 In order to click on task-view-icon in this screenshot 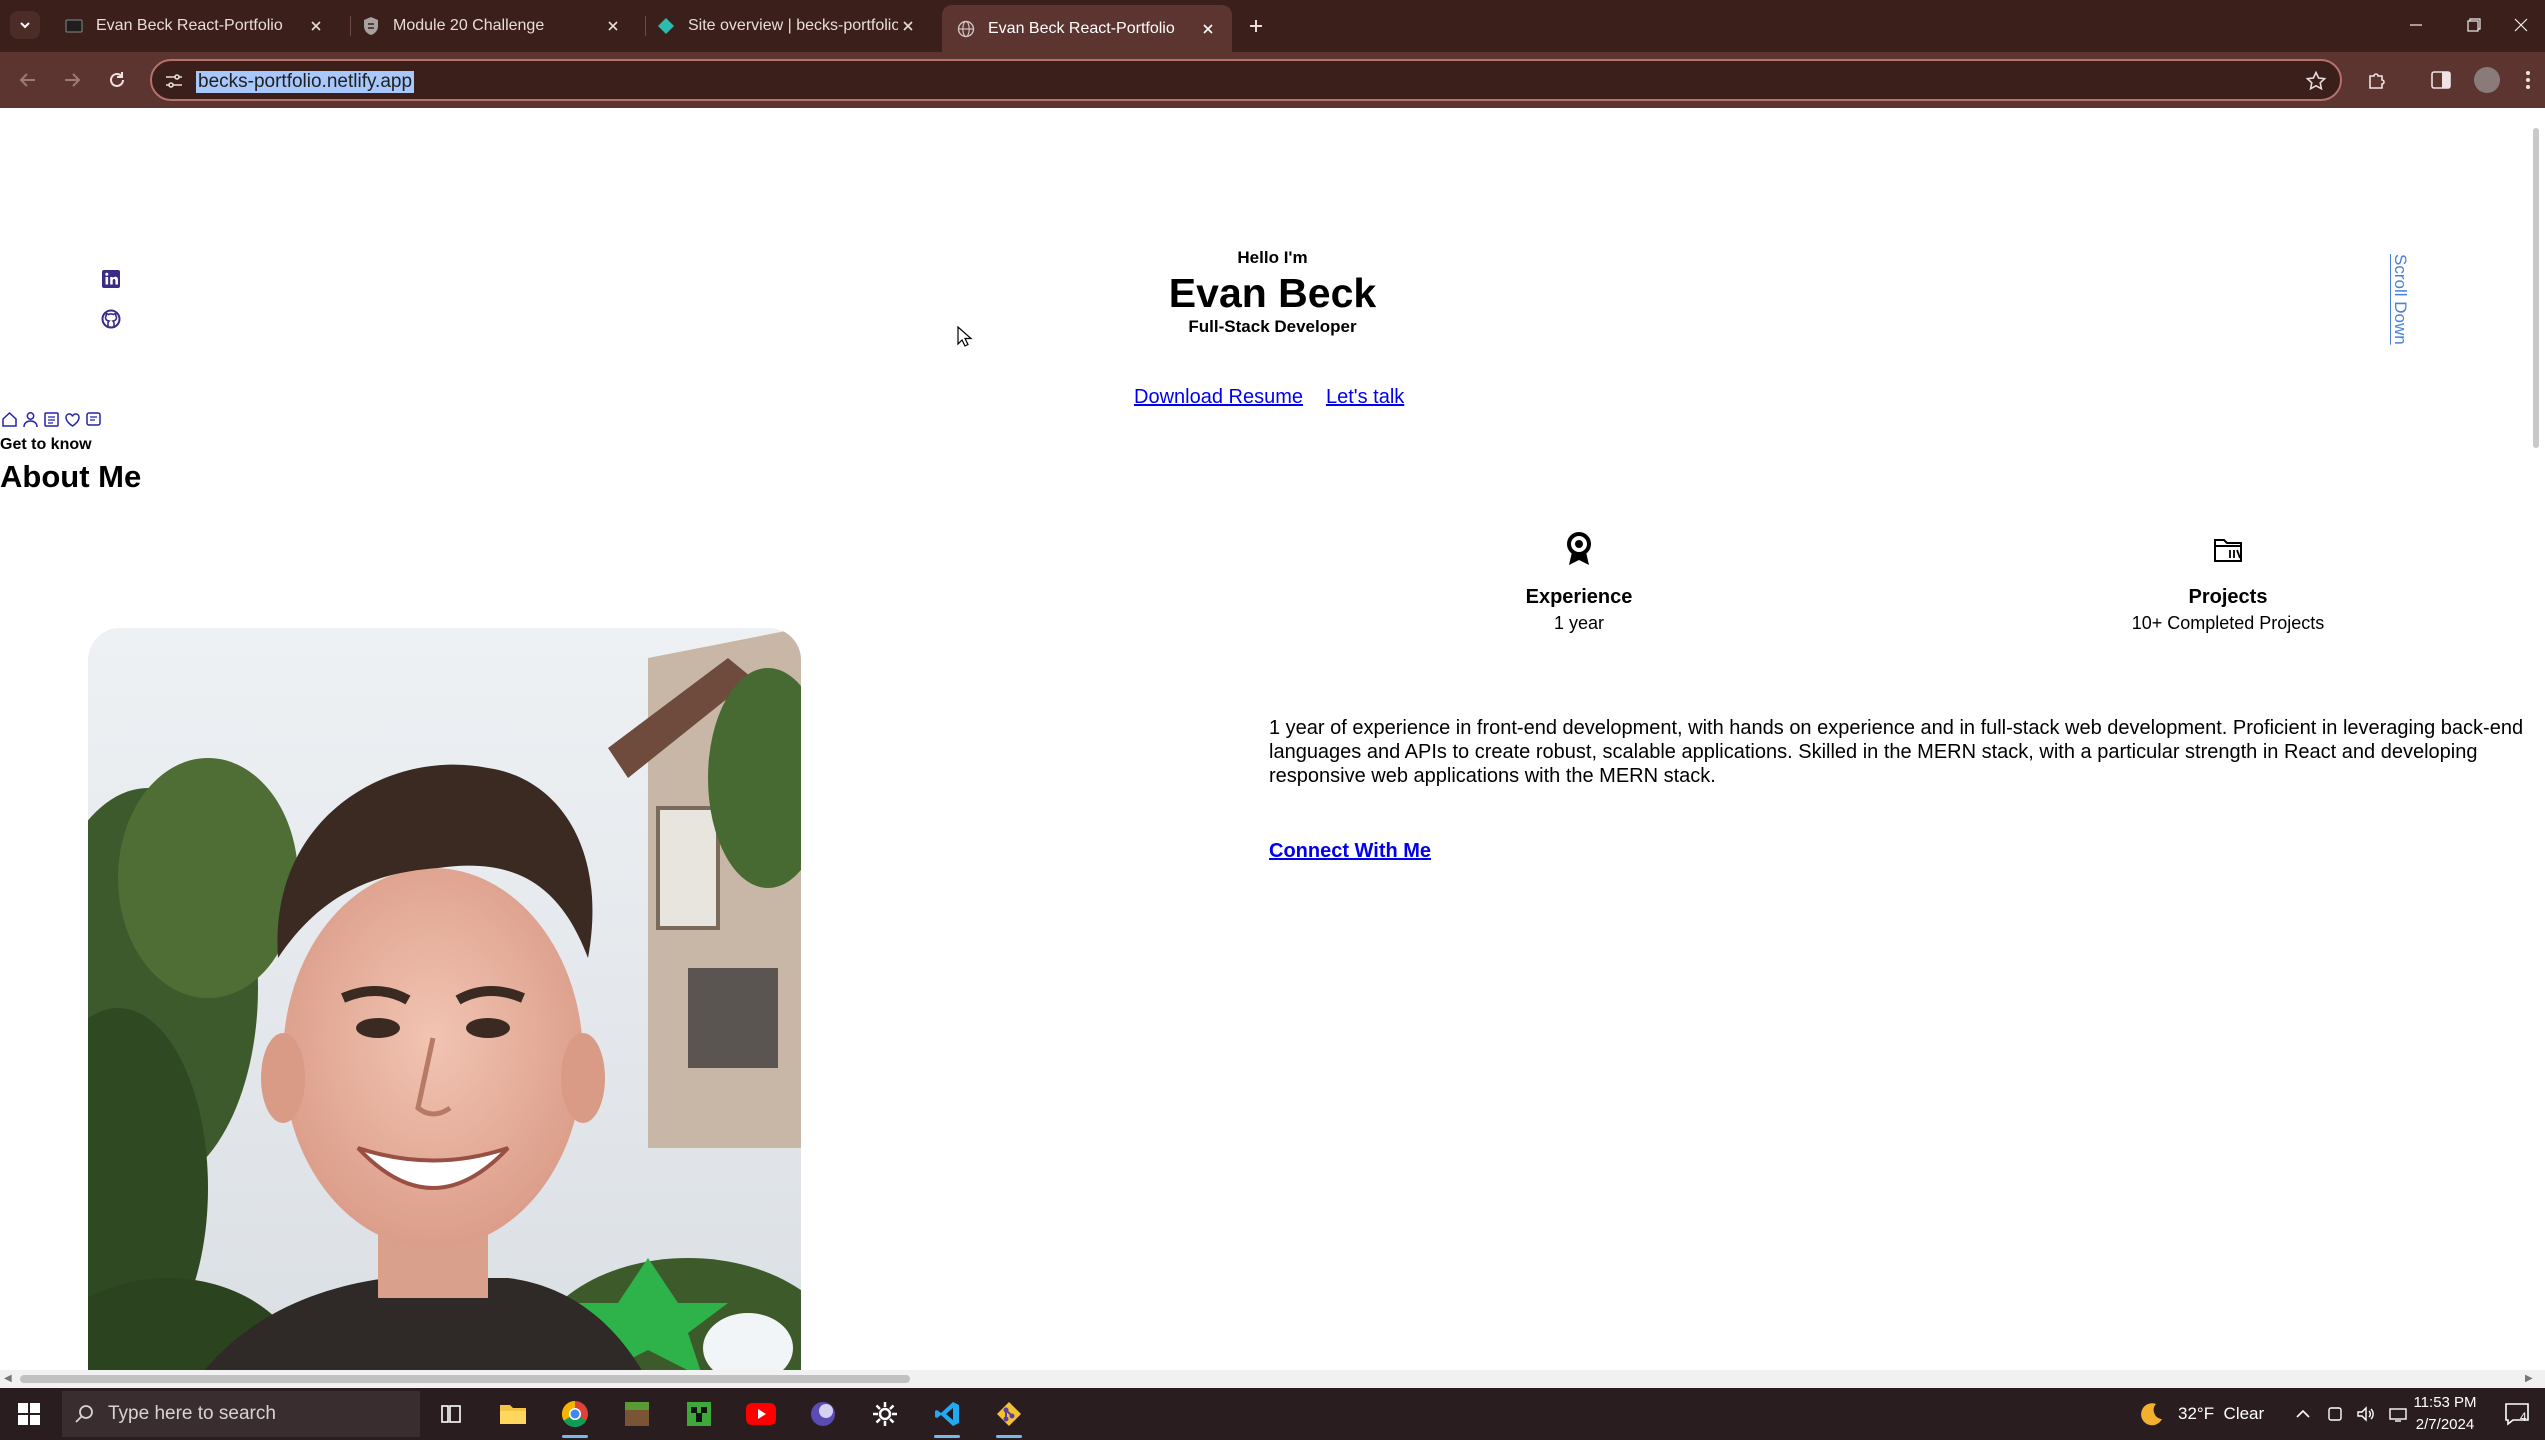, I will do `click(451, 1414)`.